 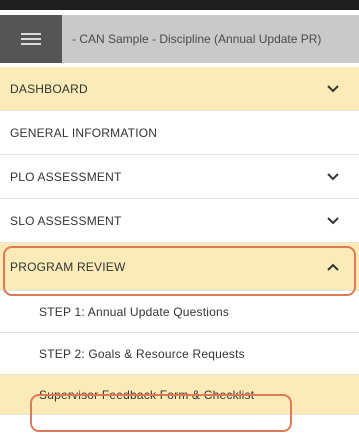 What do you see at coordinates (179, 5) in the screenshot?
I see `status-strip` at bounding box center [179, 5].